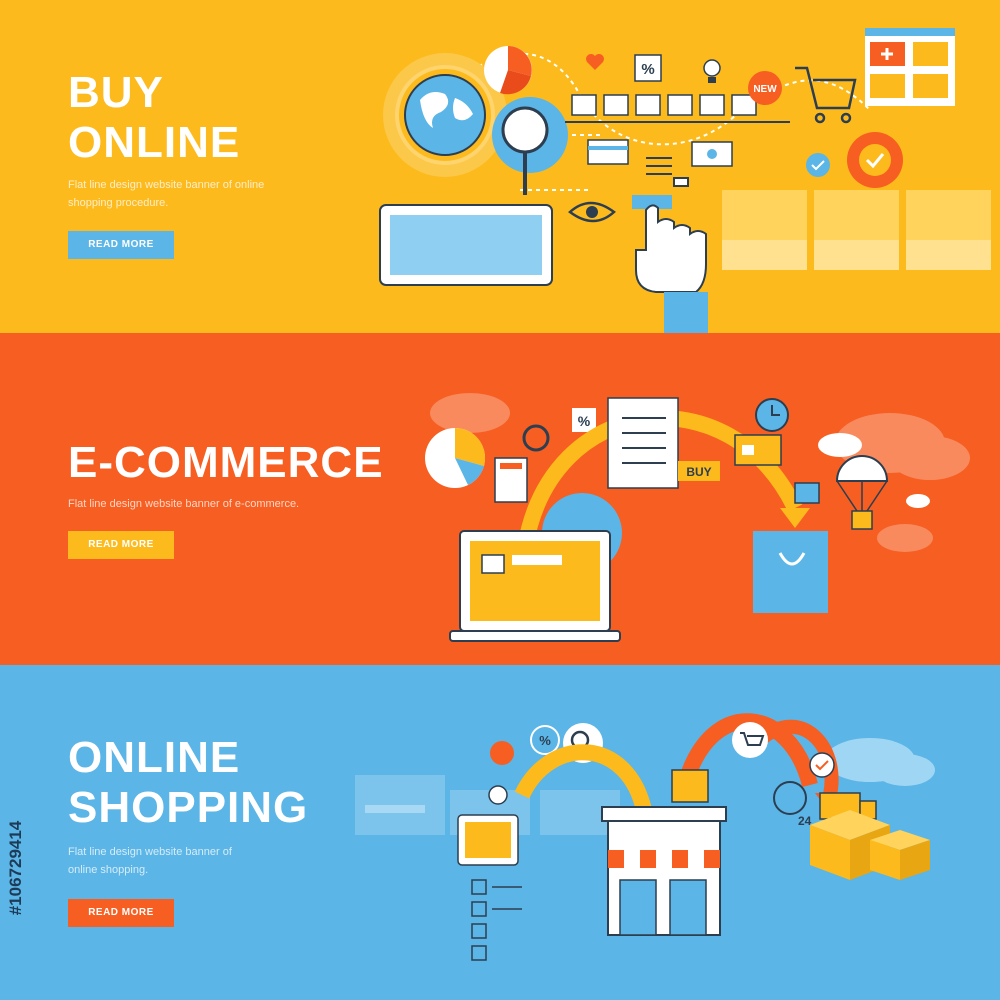  I want to click on svg-text: BUY, so click(698, 472).